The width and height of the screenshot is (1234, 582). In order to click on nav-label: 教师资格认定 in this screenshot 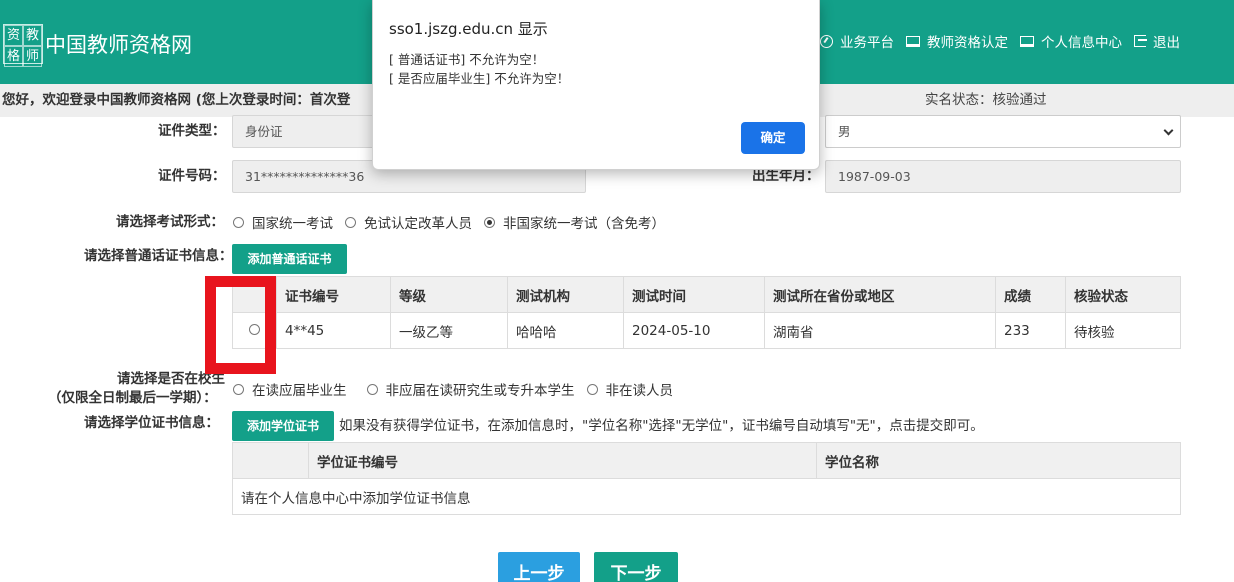, I will do `click(967, 43)`.